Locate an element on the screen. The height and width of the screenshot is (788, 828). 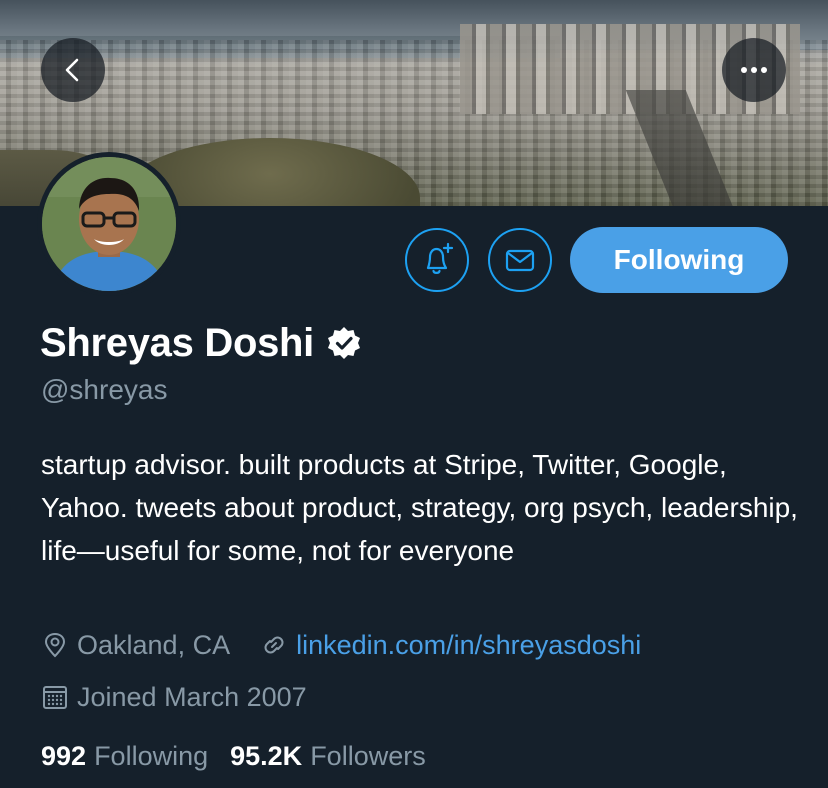
joined-date: Joined March 2007 is located at coordinates (192, 696).